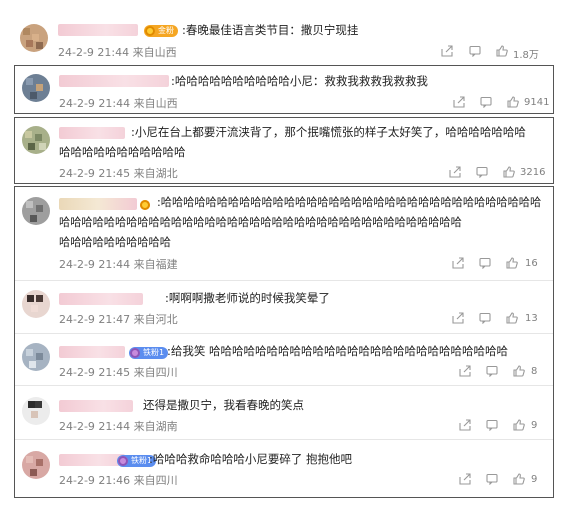  What do you see at coordinates (118, 264) in the screenshot?
I see `comment-time: 24-2-9 21:44 来自福建` at bounding box center [118, 264].